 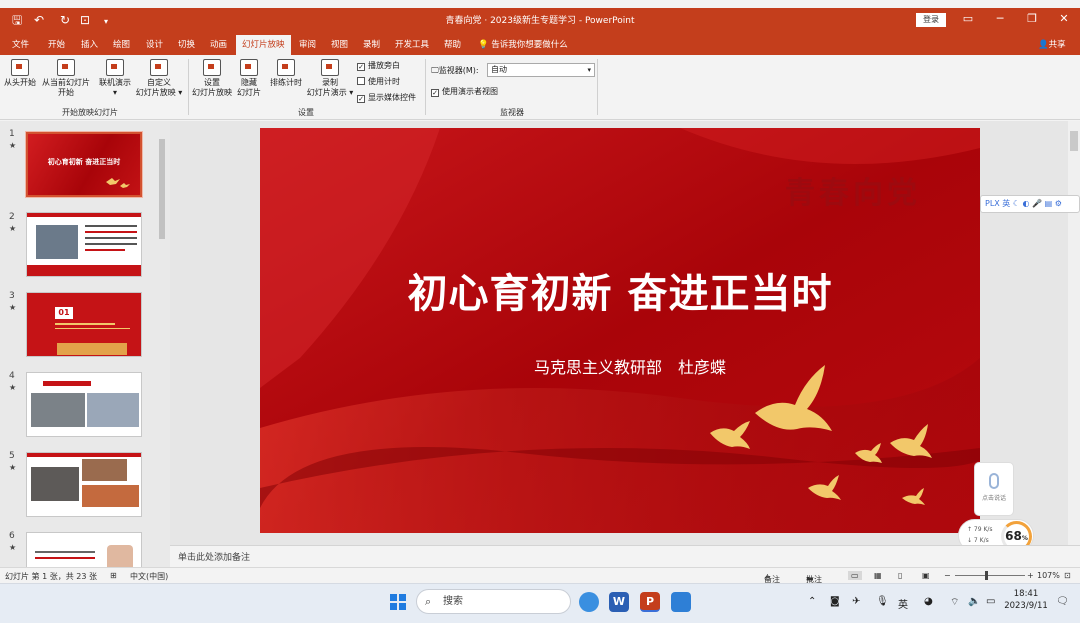 I want to click on percent-unit: %, so click(x=1024, y=538).